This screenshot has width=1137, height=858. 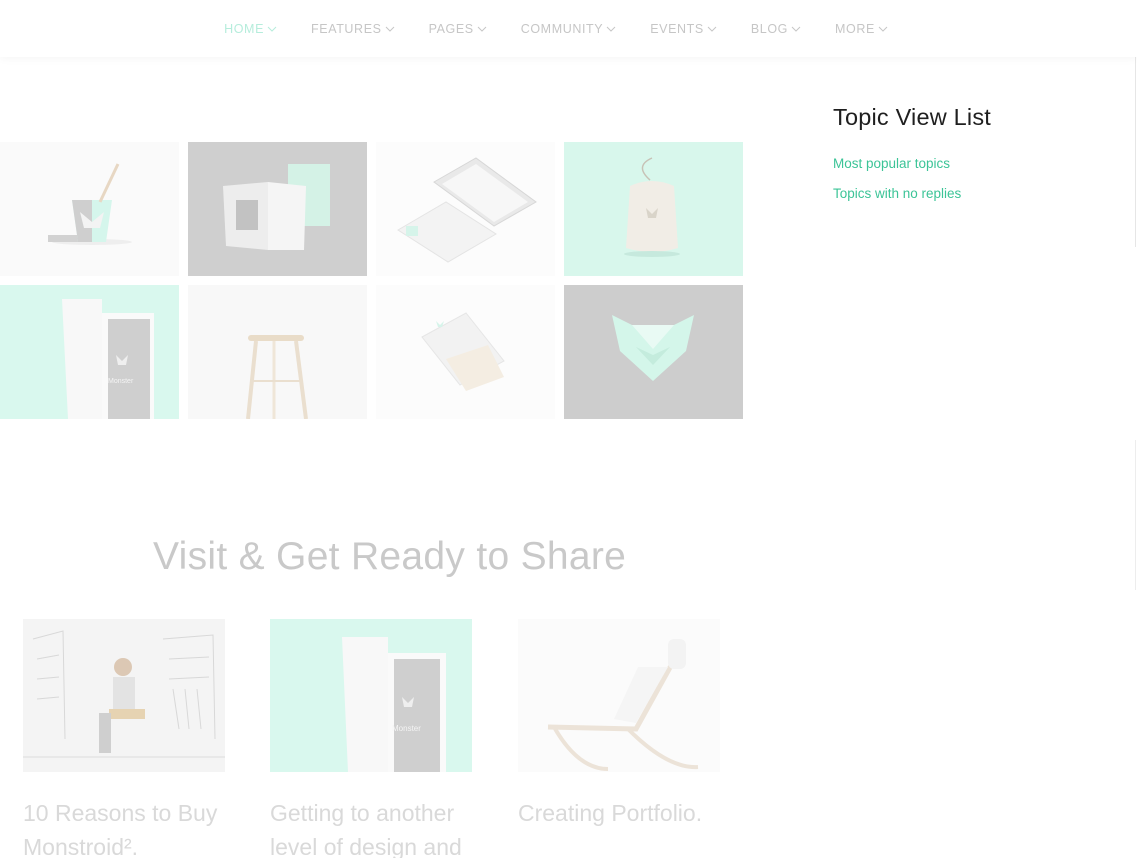 I want to click on door-mockup-image: Monster, so click(x=89, y=352).